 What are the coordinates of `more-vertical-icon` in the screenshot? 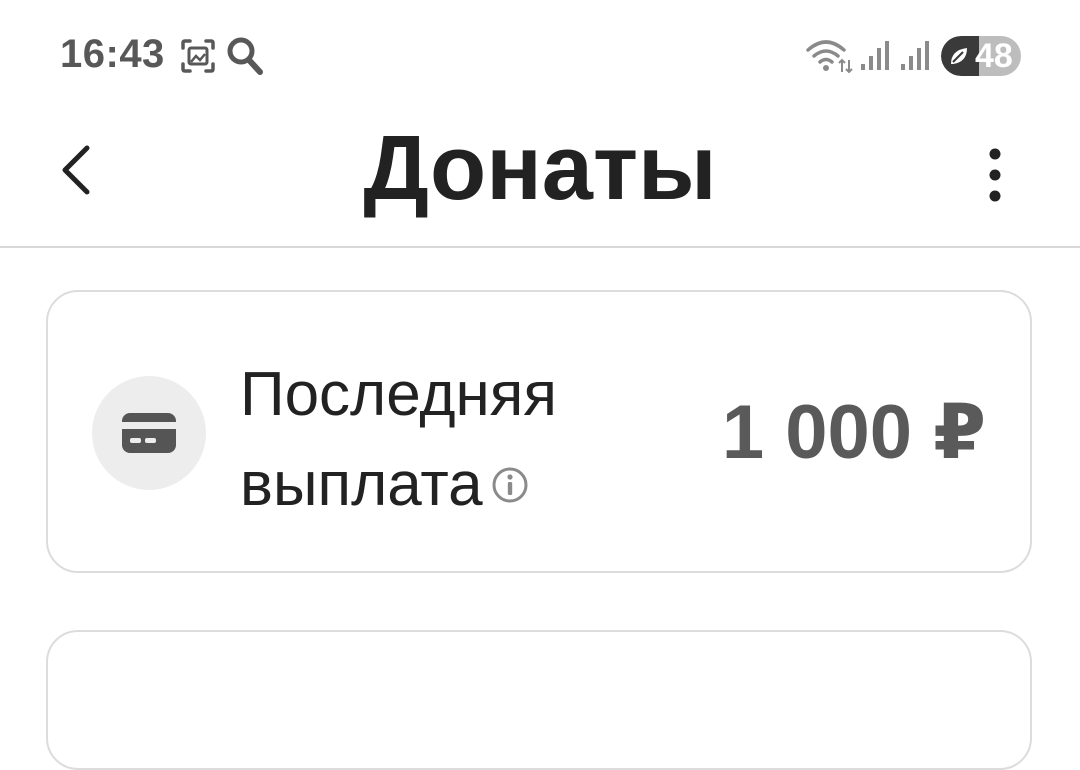 It's located at (995, 175).